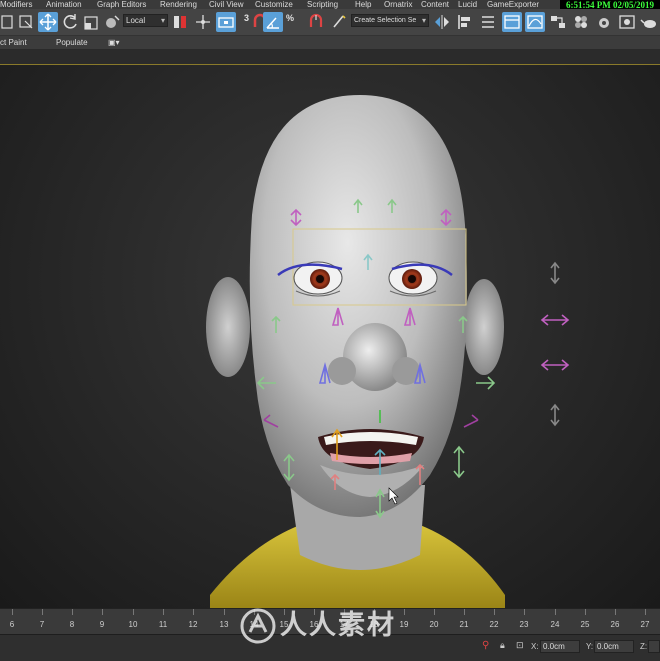 The image size is (660, 661). I want to click on pen-abc-icon, so click(339, 21).